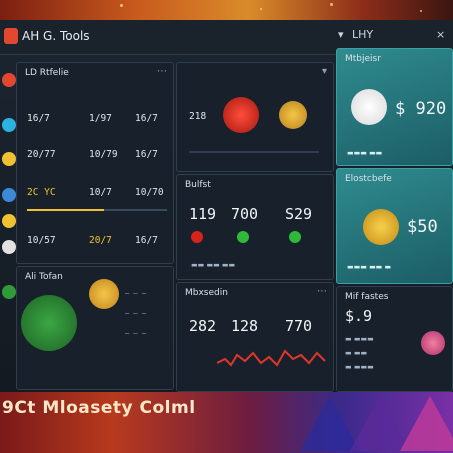 The width and height of the screenshot is (453, 453). What do you see at coordinates (226, 11) in the screenshot?
I see `top-glow` at bounding box center [226, 11].